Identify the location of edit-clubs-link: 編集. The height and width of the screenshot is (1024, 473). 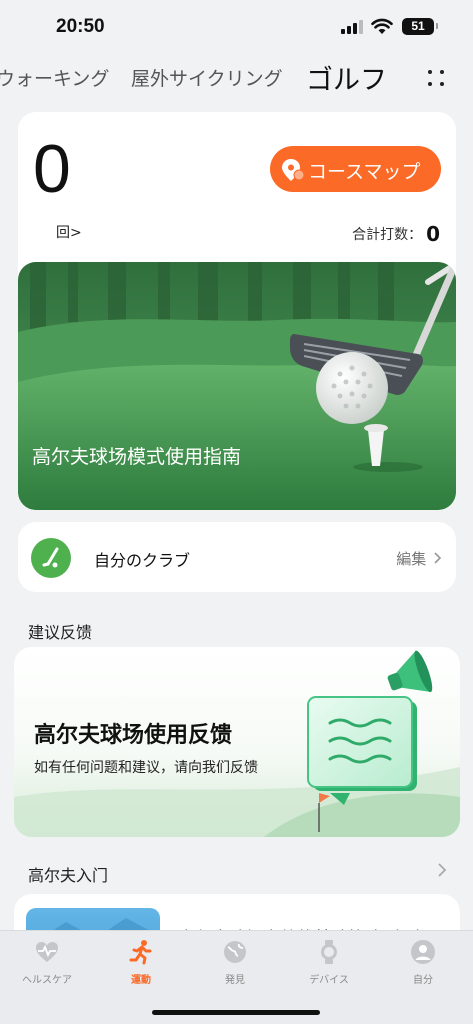
(419, 558).